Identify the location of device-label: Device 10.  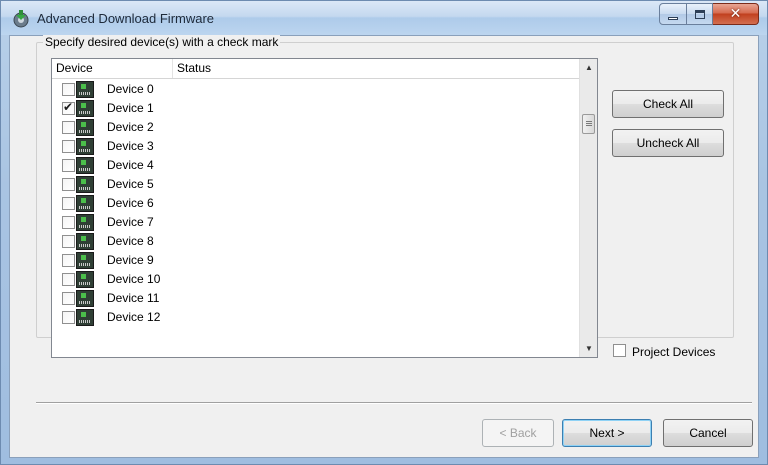
(134, 279).